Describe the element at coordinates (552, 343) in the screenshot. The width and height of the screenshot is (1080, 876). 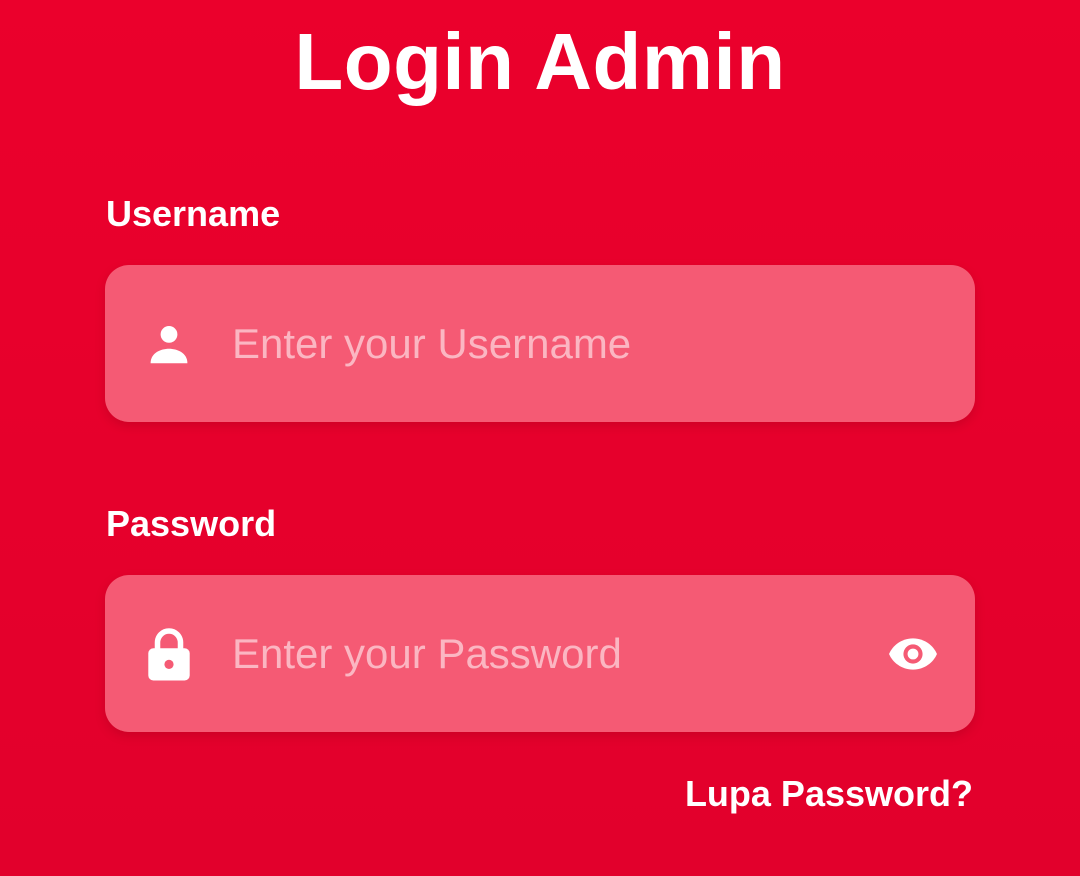
I see `username-input` at that location.